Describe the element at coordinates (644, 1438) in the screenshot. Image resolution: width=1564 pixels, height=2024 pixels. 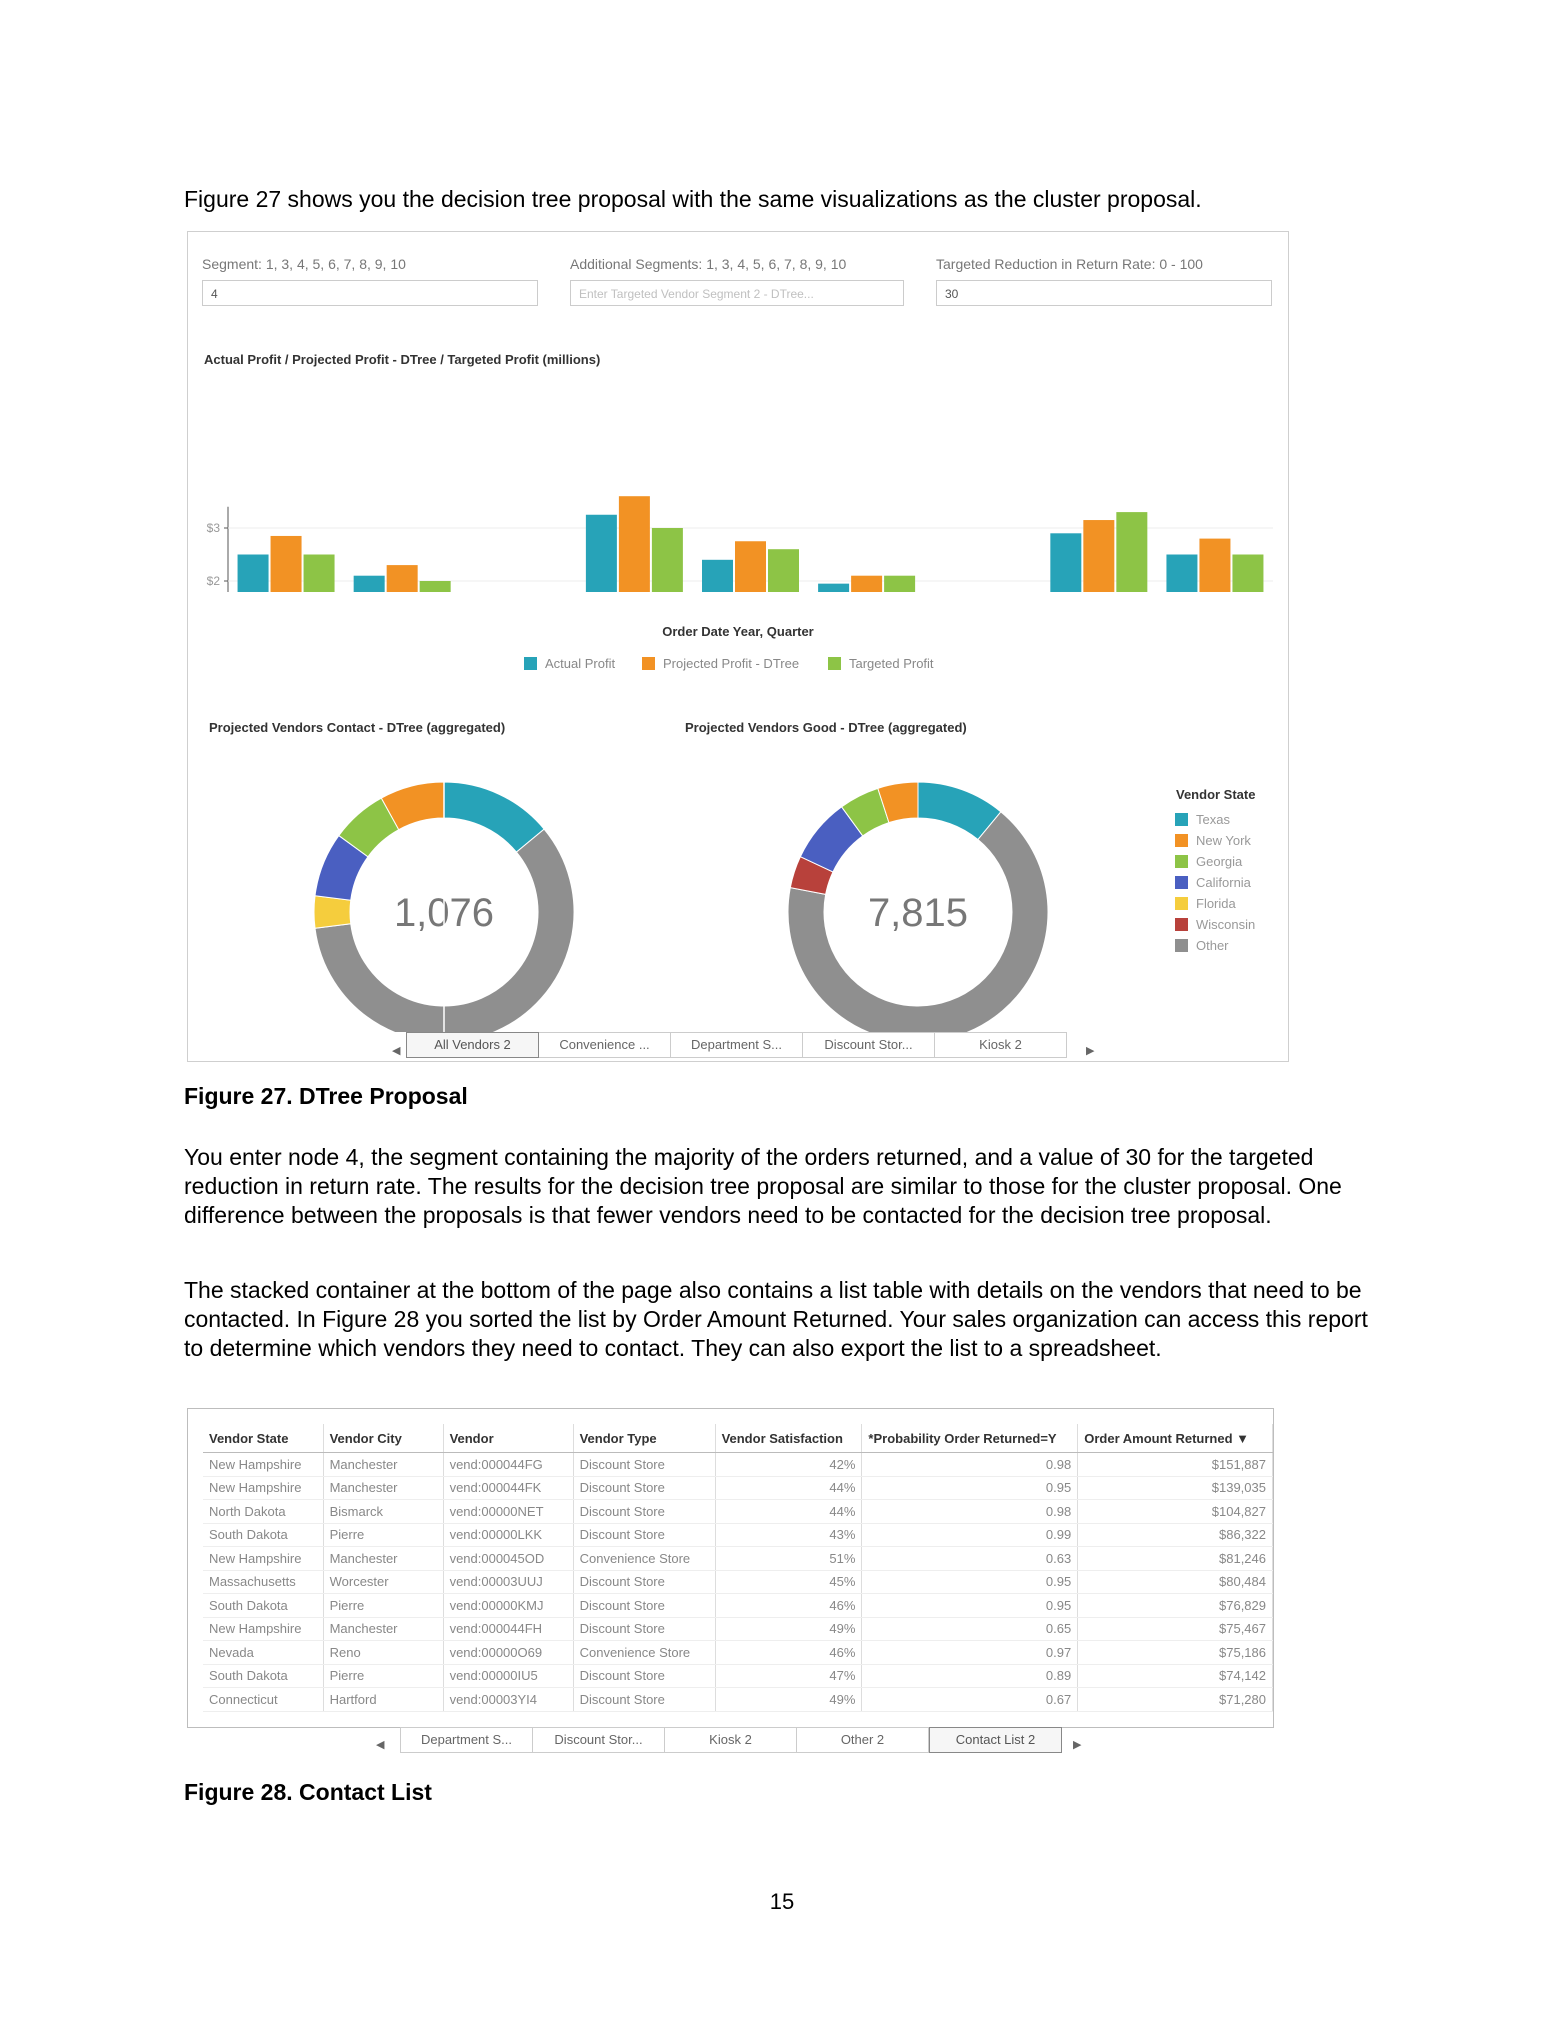
I see `column-header: Vendor Type` at that location.